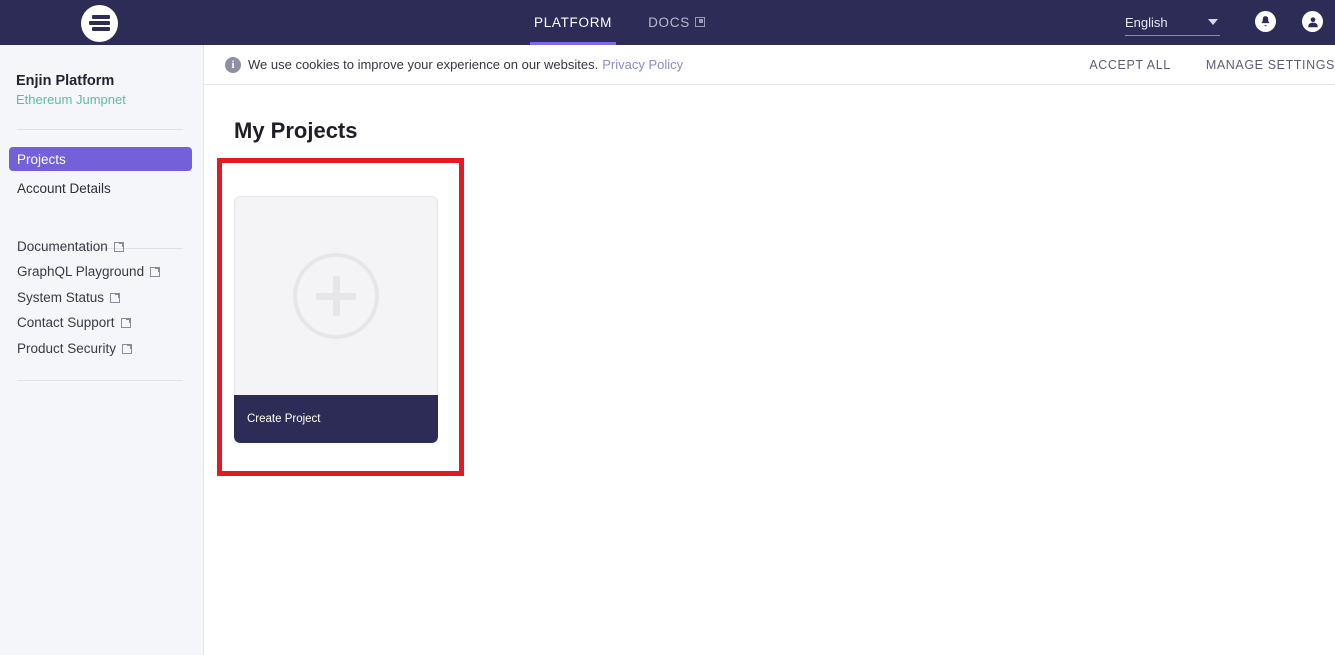 This screenshot has height=655, width=1335. I want to click on nav-tab-platform: PLATFORM, so click(573, 22).